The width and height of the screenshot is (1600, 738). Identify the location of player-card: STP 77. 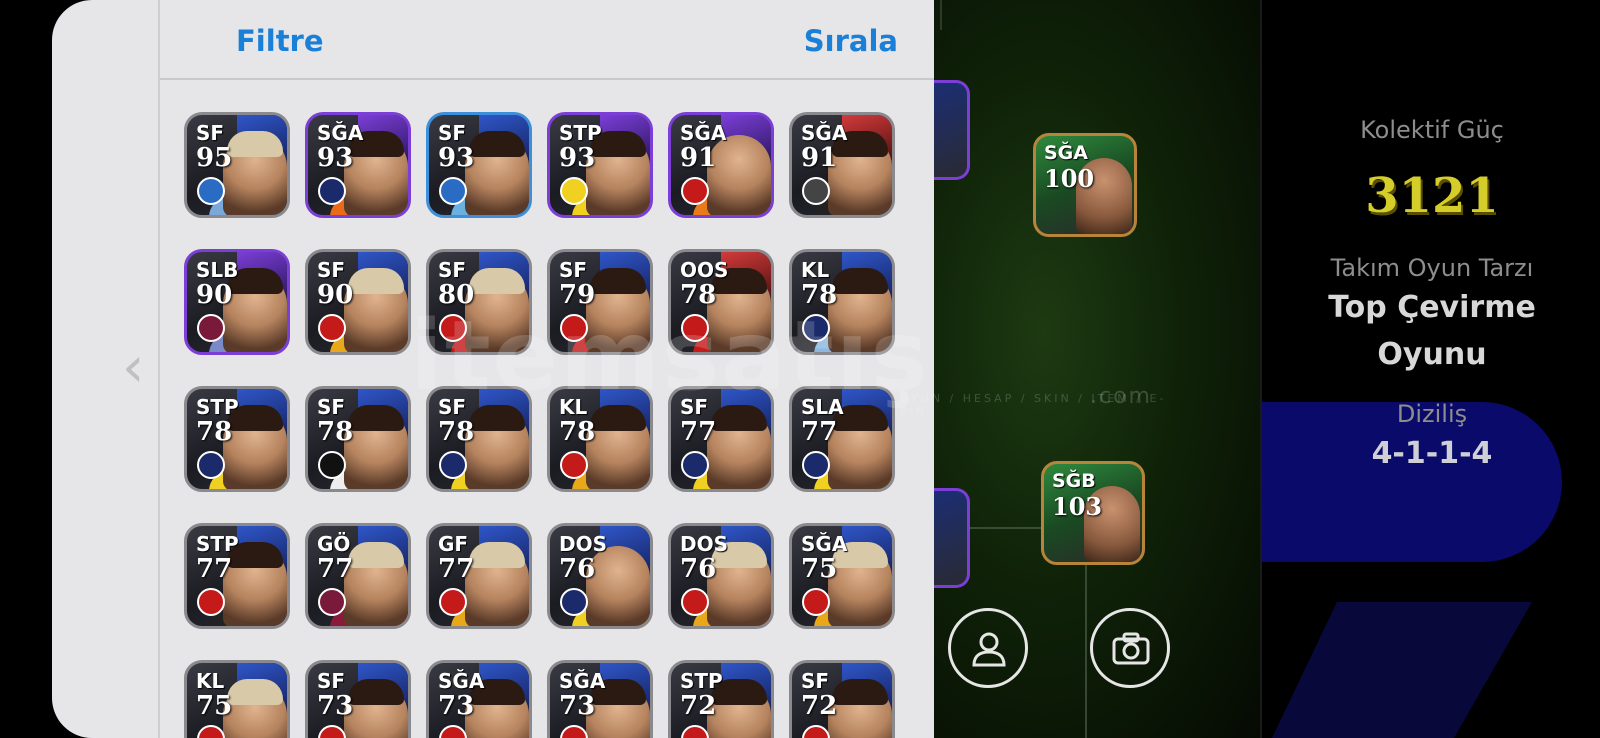
(237, 576).